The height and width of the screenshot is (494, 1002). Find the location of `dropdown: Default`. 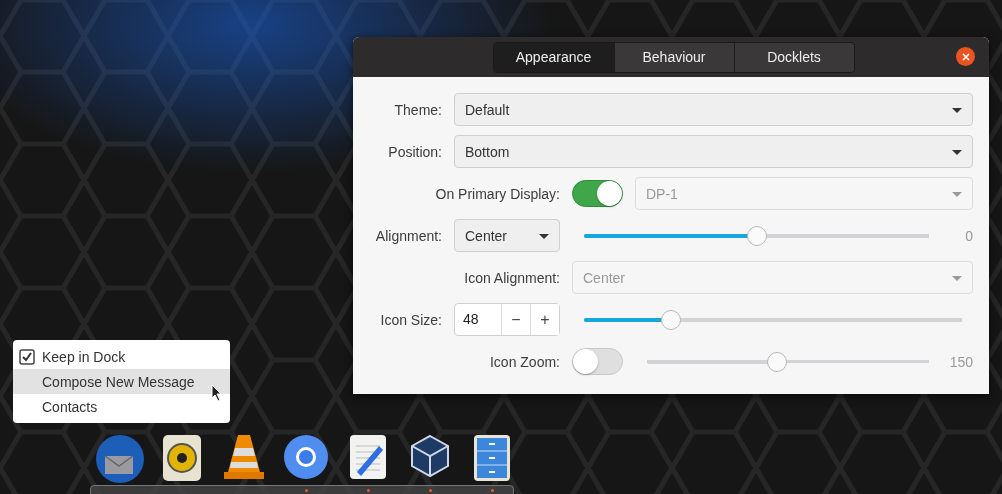

dropdown: Default is located at coordinates (713, 109).